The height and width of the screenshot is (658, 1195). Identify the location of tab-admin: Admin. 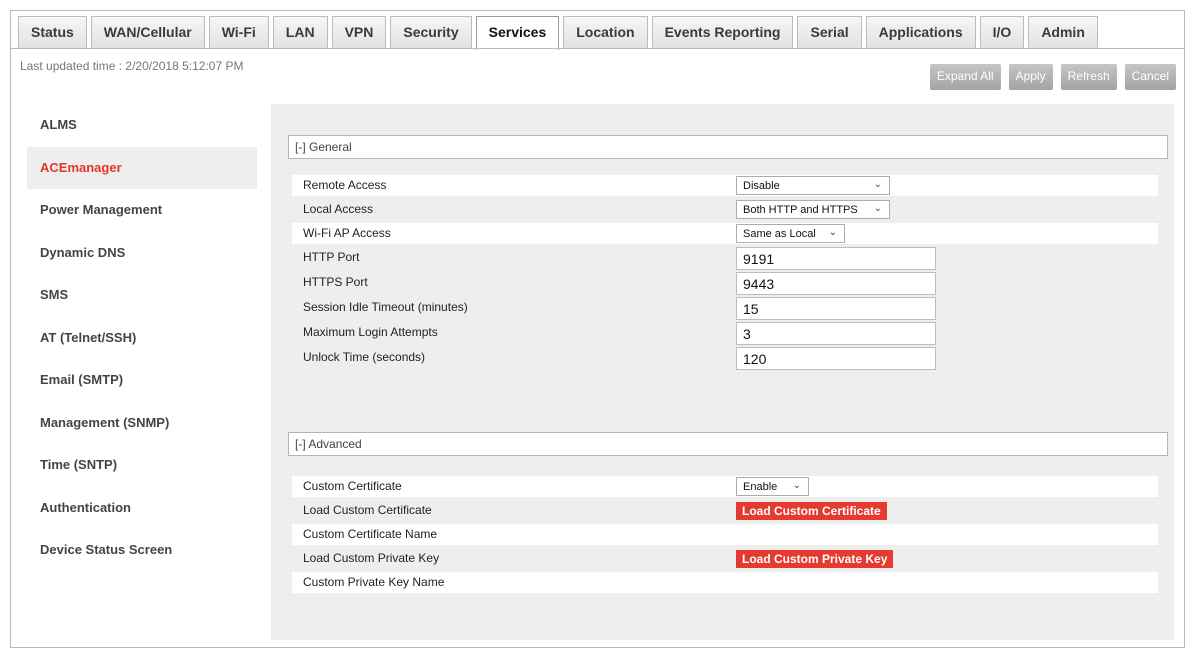
(1063, 32).